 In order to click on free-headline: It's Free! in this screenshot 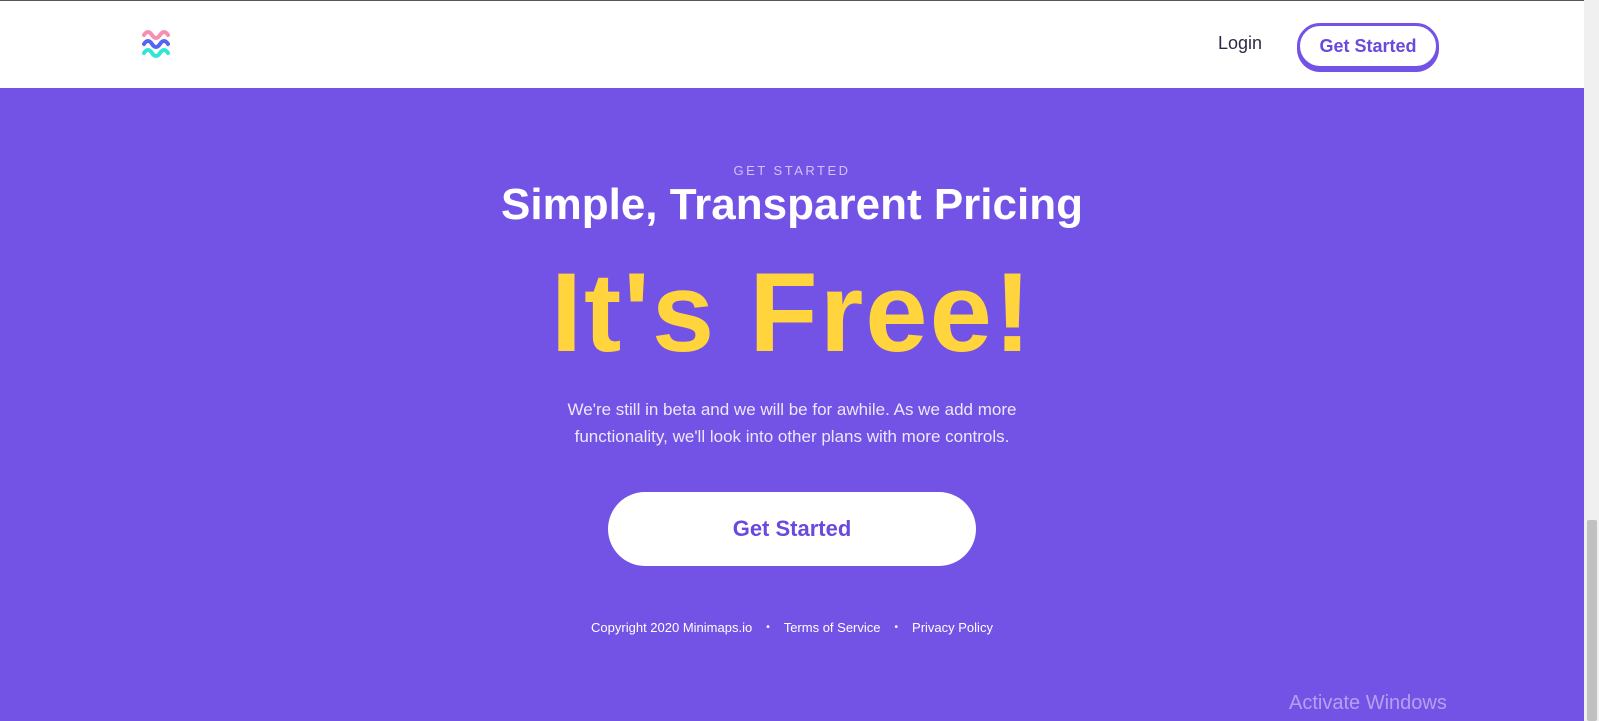, I will do `click(792, 312)`.